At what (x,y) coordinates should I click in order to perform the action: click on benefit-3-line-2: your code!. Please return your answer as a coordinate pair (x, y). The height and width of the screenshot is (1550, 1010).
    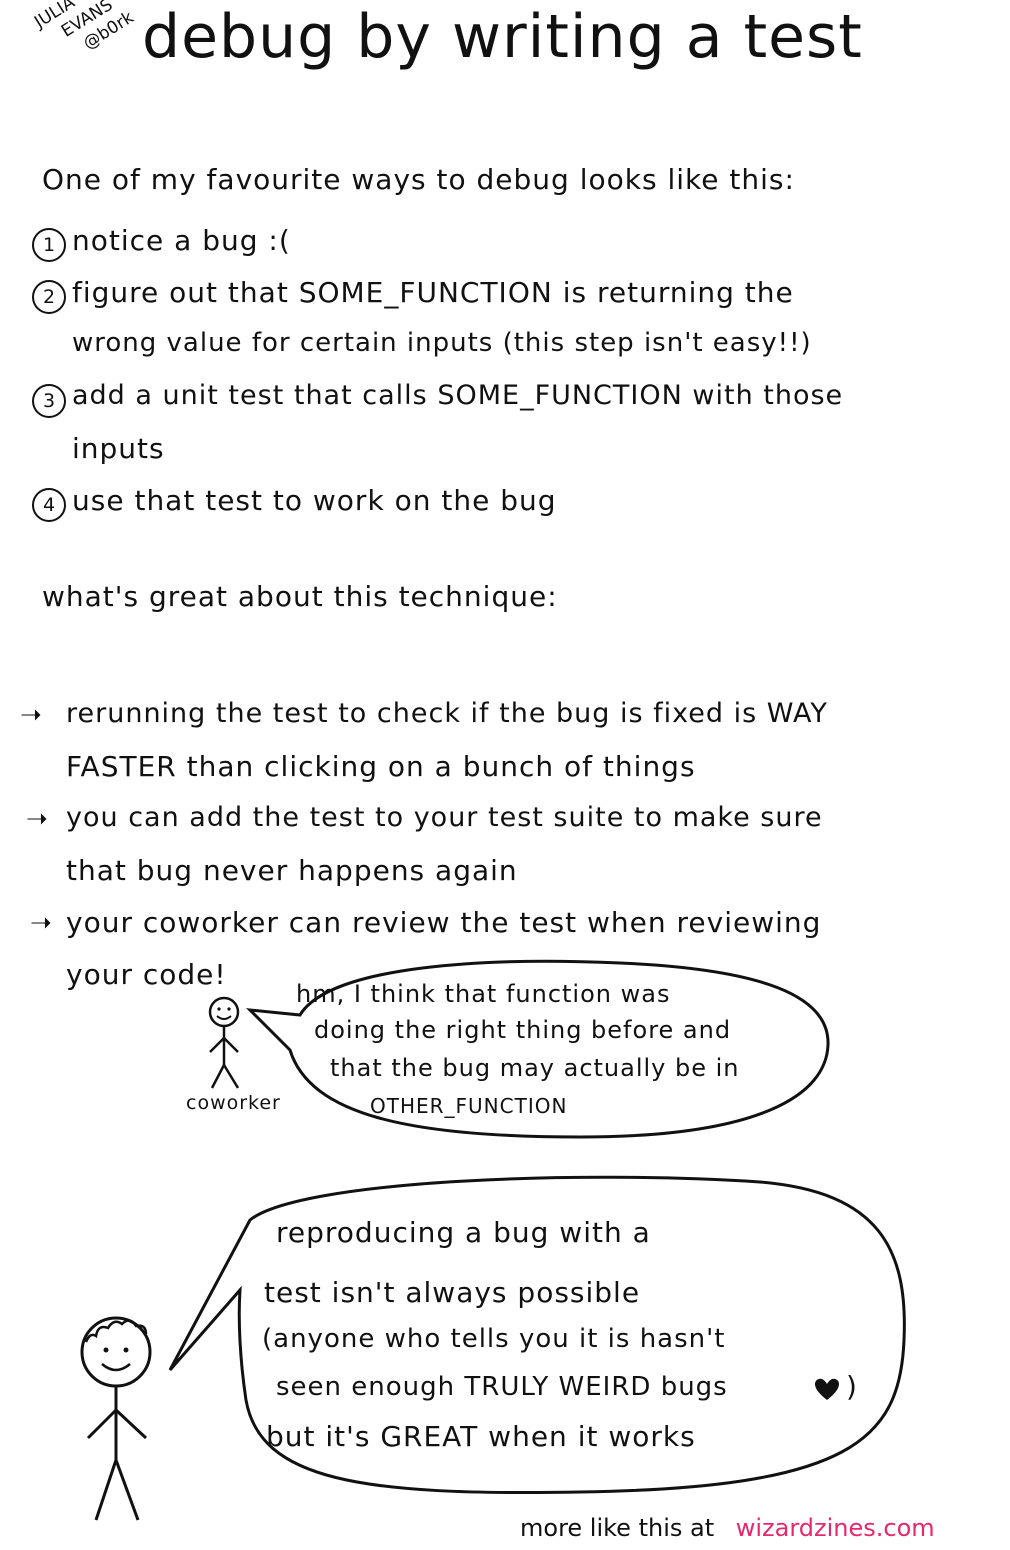
    Looking at the image, I should click on (146, 974).